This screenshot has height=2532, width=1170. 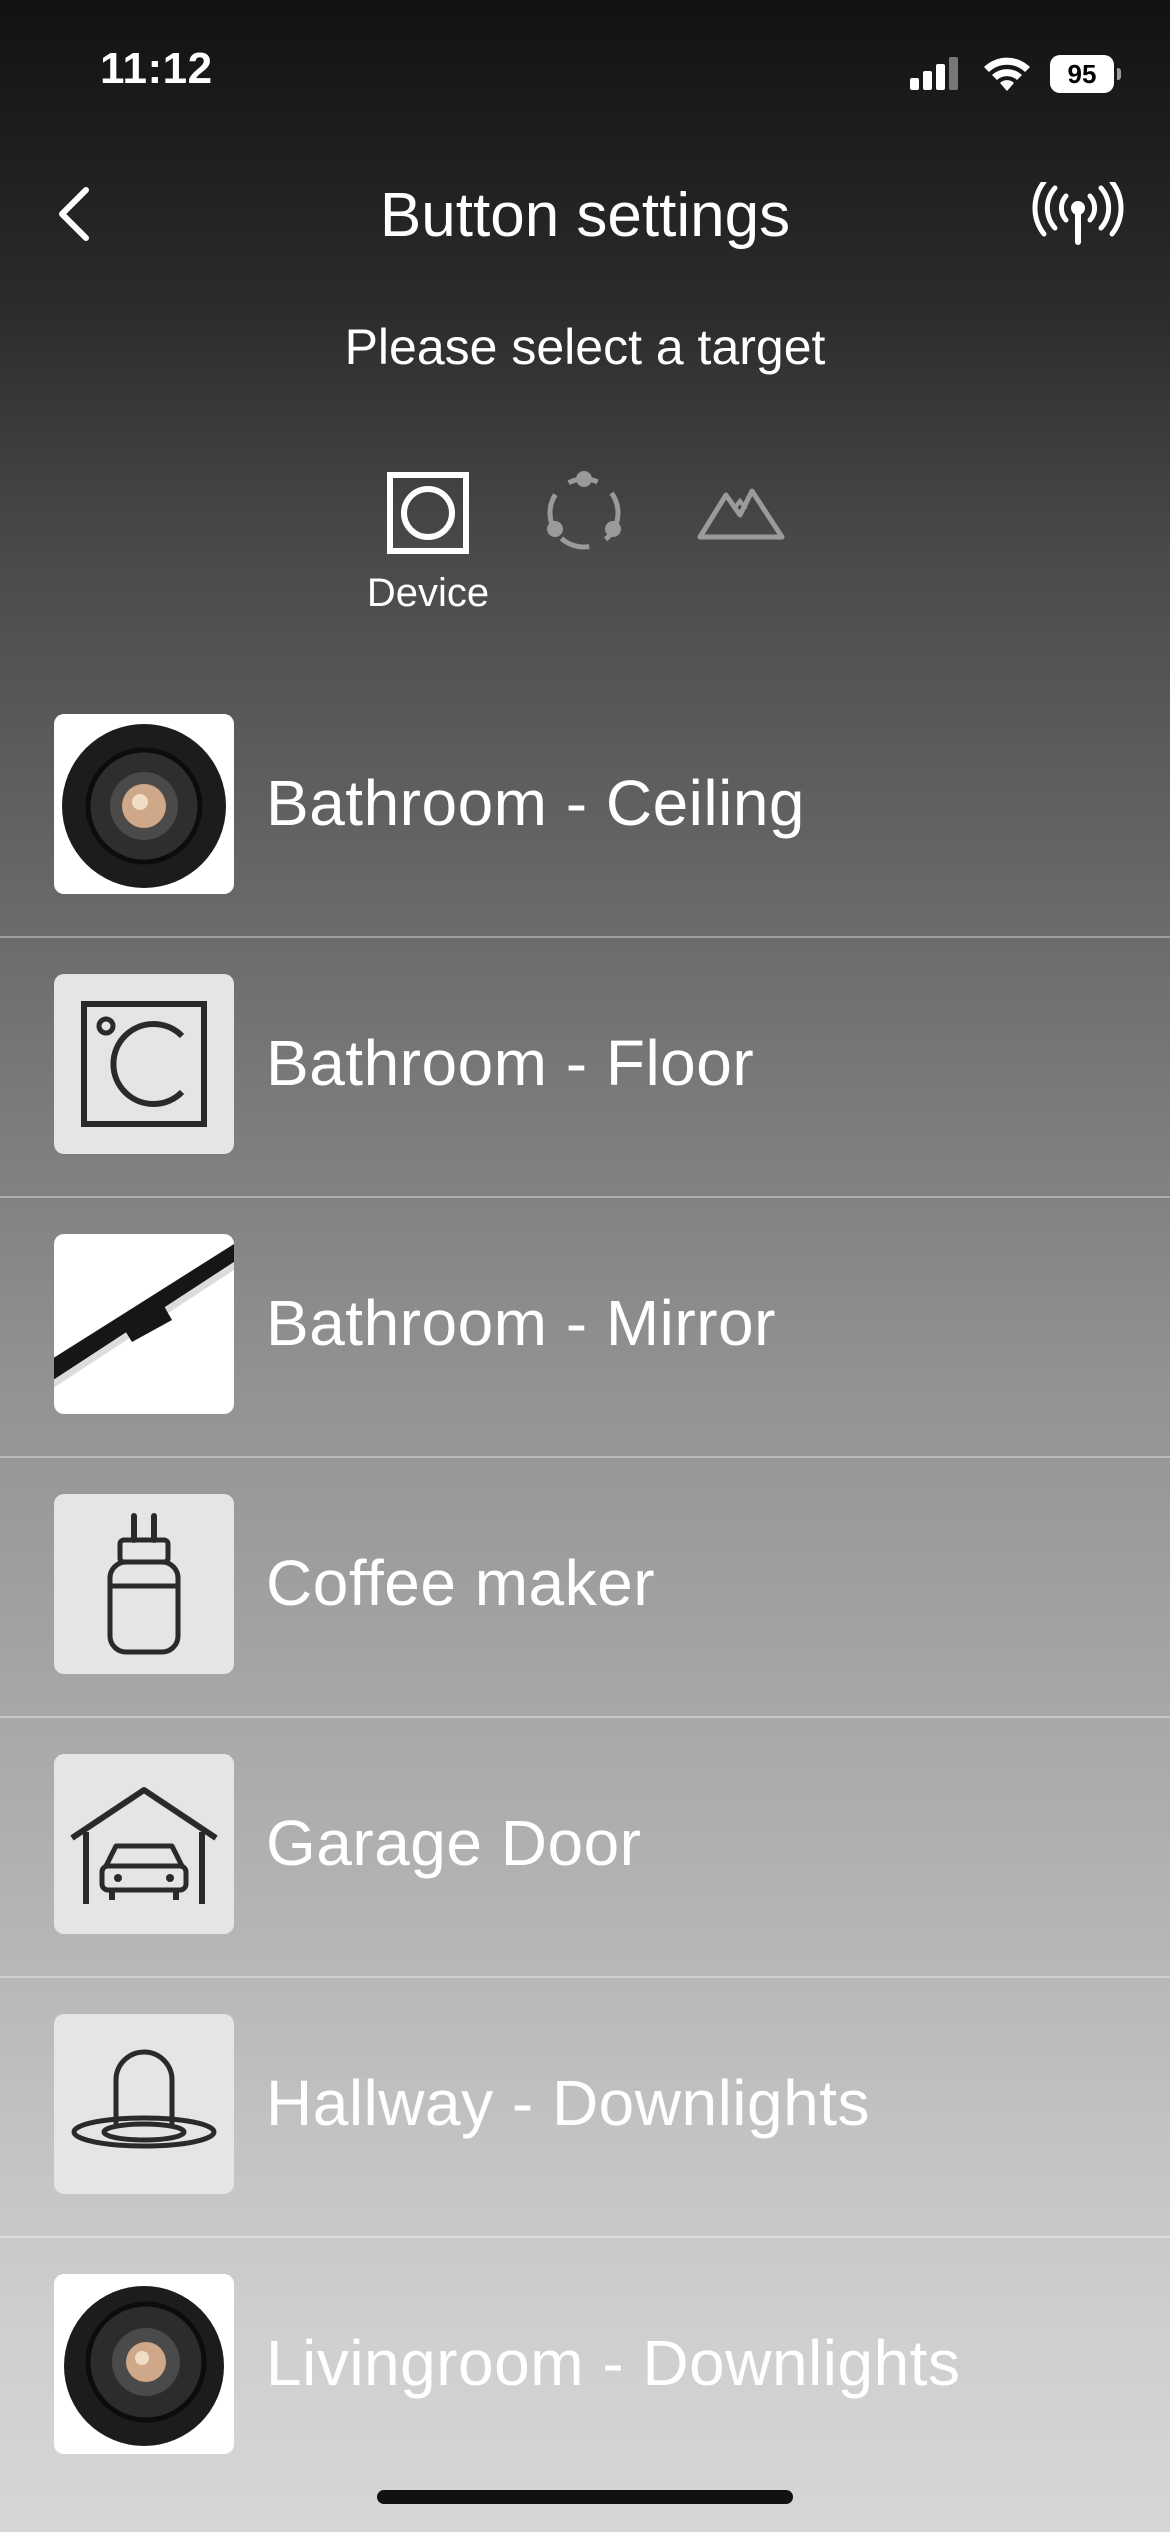 I want to click on garage-icon, so click(x=144, y=1845).